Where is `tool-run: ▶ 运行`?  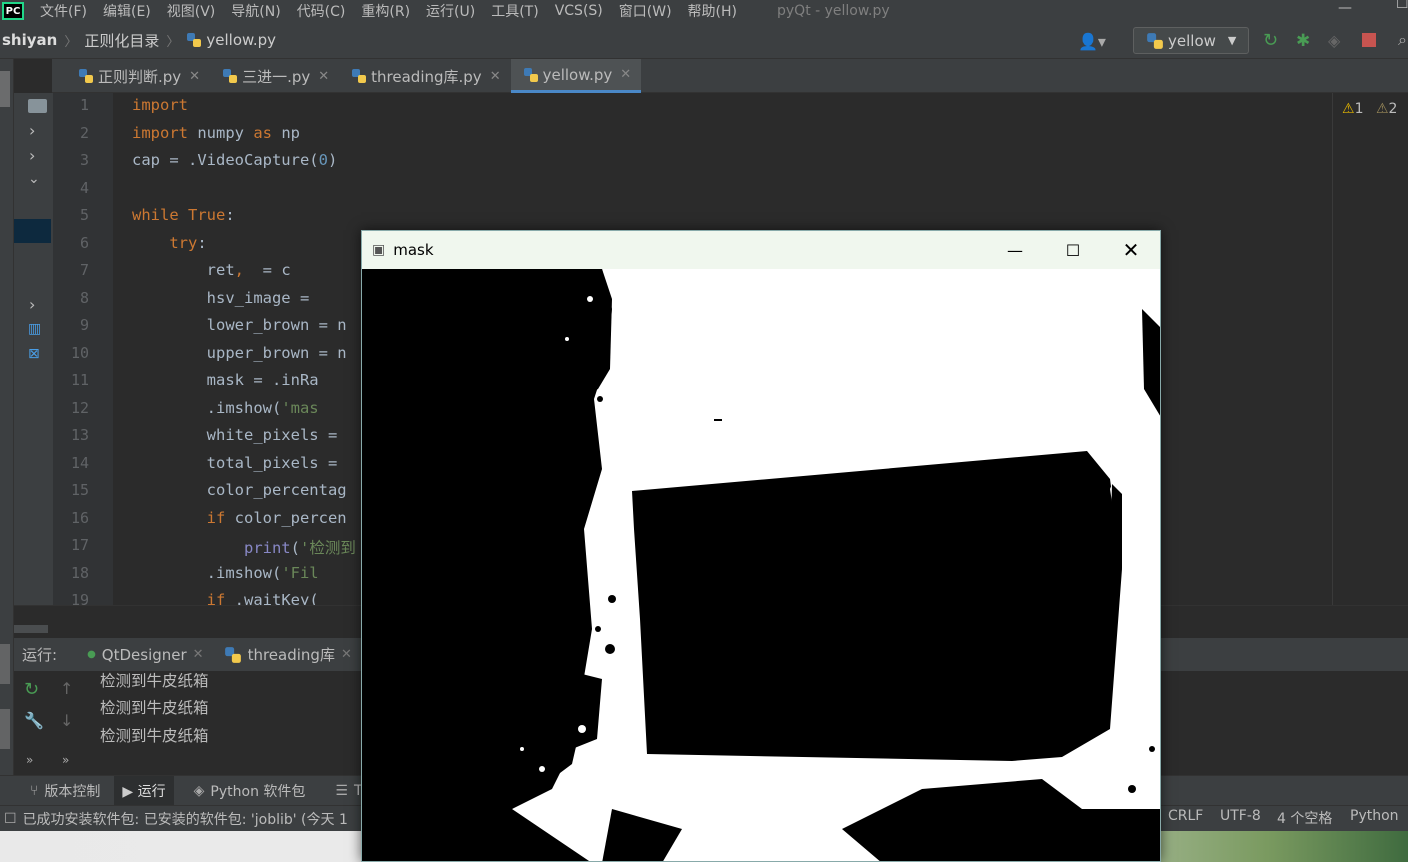
tool-run: ▶ 运行 is located at coordinates (144, 790).